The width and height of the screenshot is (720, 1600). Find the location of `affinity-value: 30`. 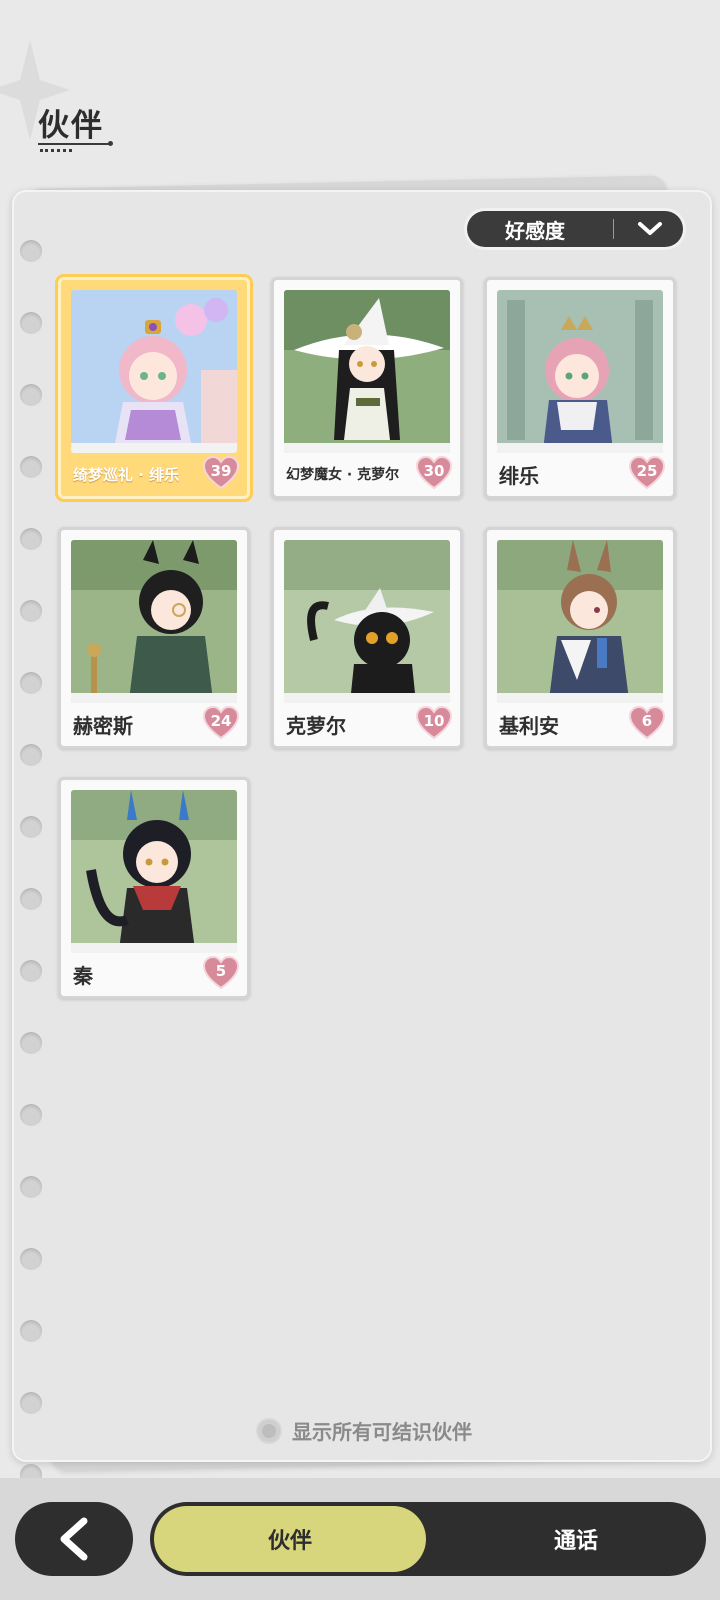

affinity-value: 30 is located at coordinates (434, 471).